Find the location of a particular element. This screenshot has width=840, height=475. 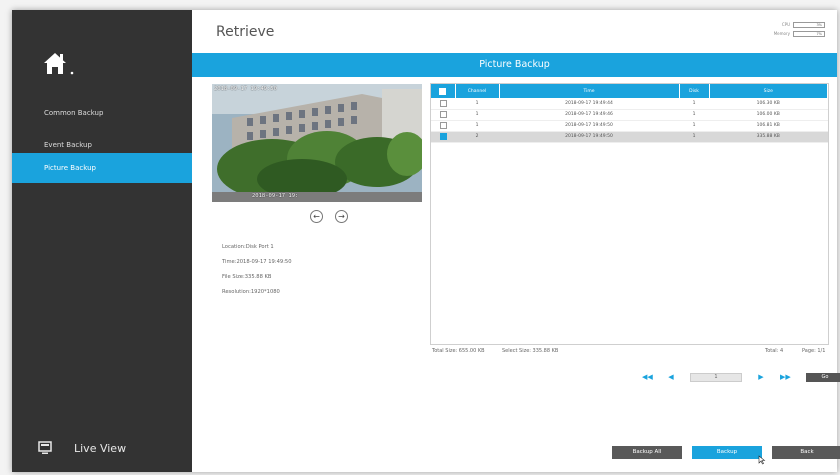

picture-preview: 2018-09-17 19:49:50 2018-09-17 19: is located at coordinates (317, 143).